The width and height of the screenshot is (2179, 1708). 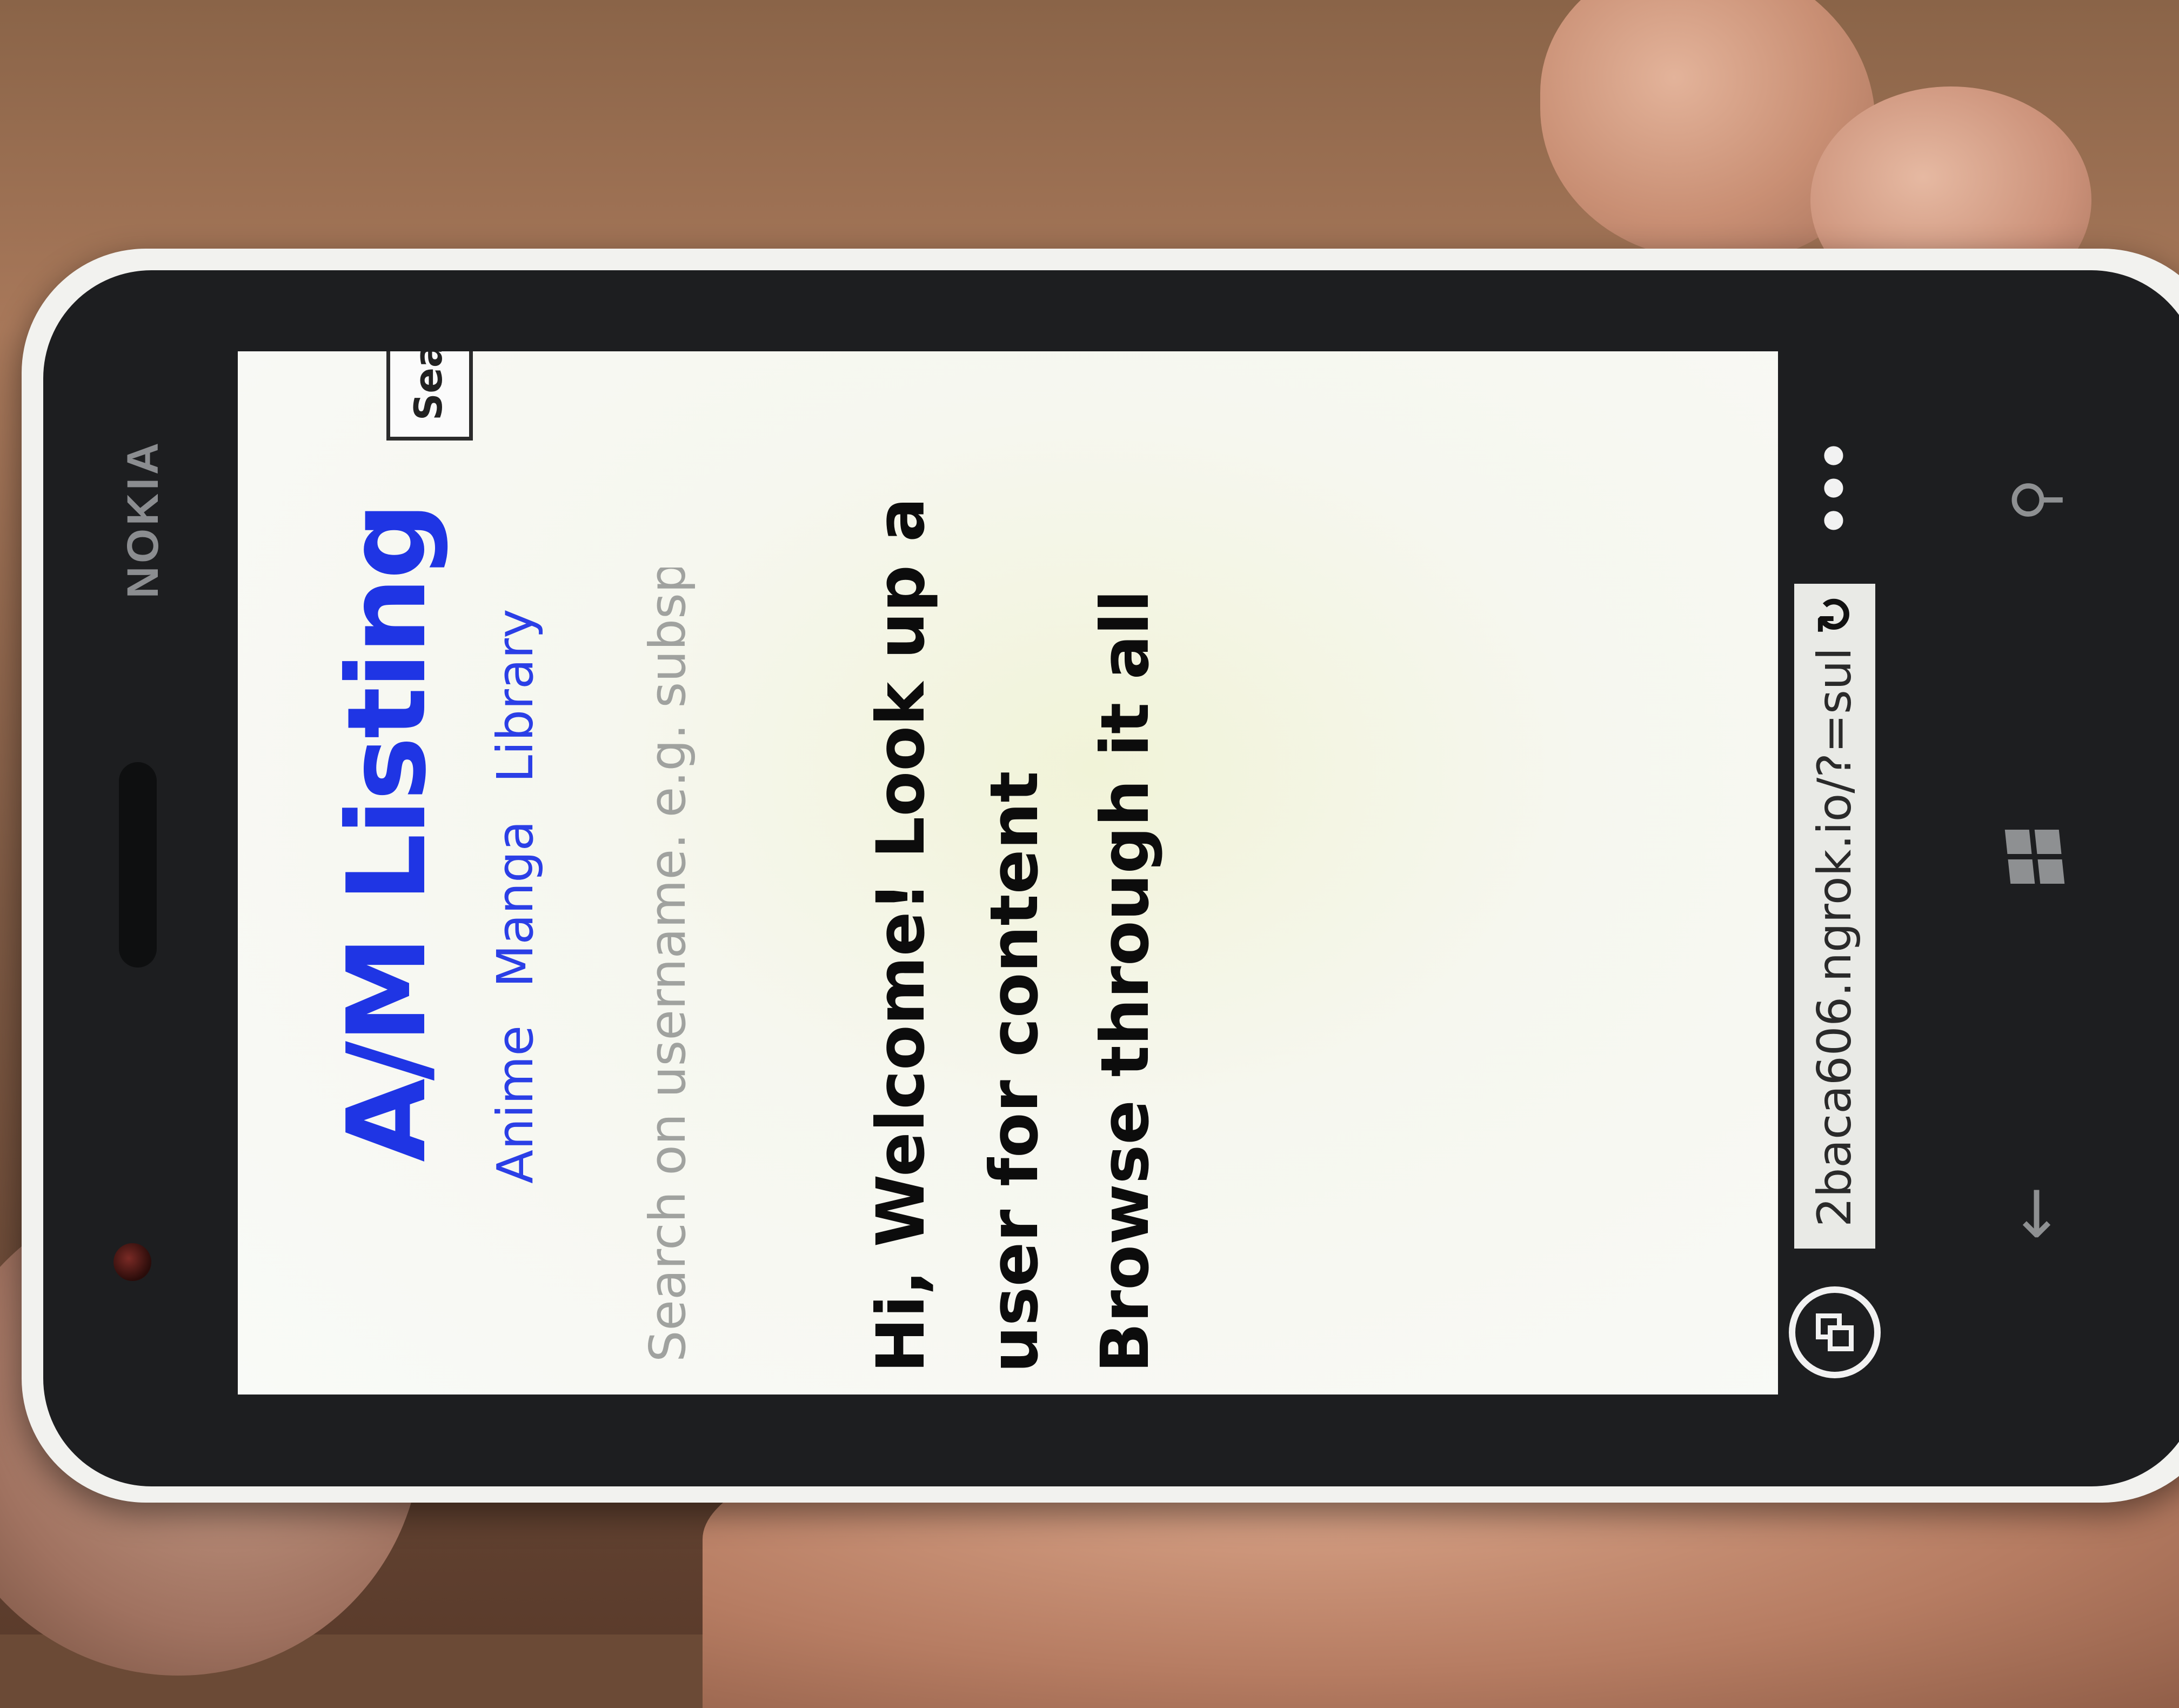 I want to click on hardware-search-button: ⚲, so click(x=2035, y=500).